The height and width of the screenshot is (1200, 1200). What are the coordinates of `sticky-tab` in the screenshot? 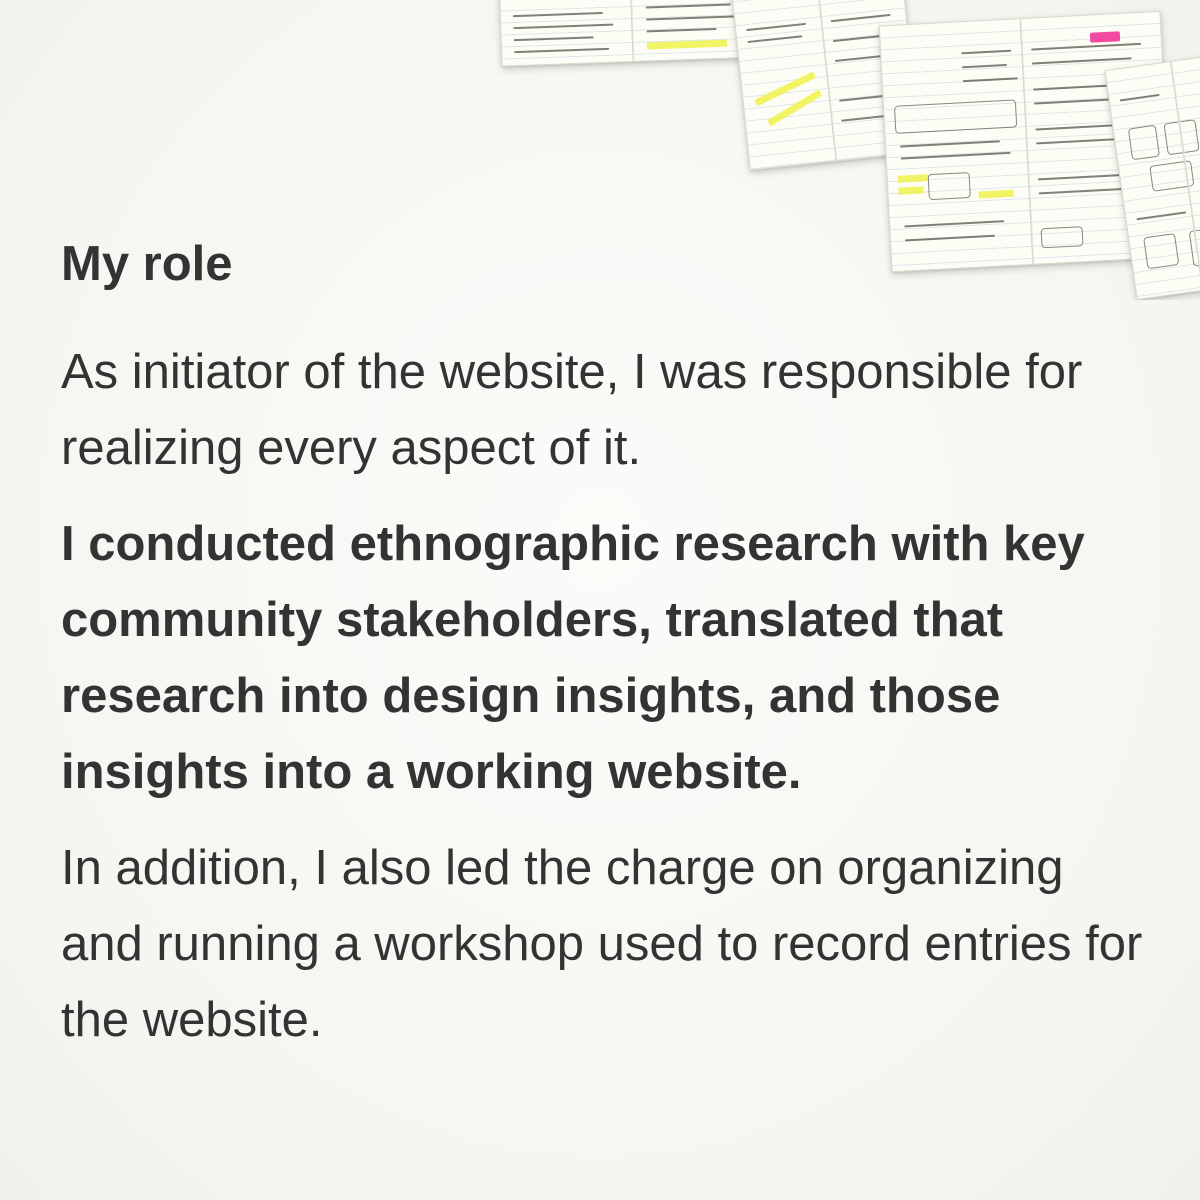 It's located at (1105, 37).